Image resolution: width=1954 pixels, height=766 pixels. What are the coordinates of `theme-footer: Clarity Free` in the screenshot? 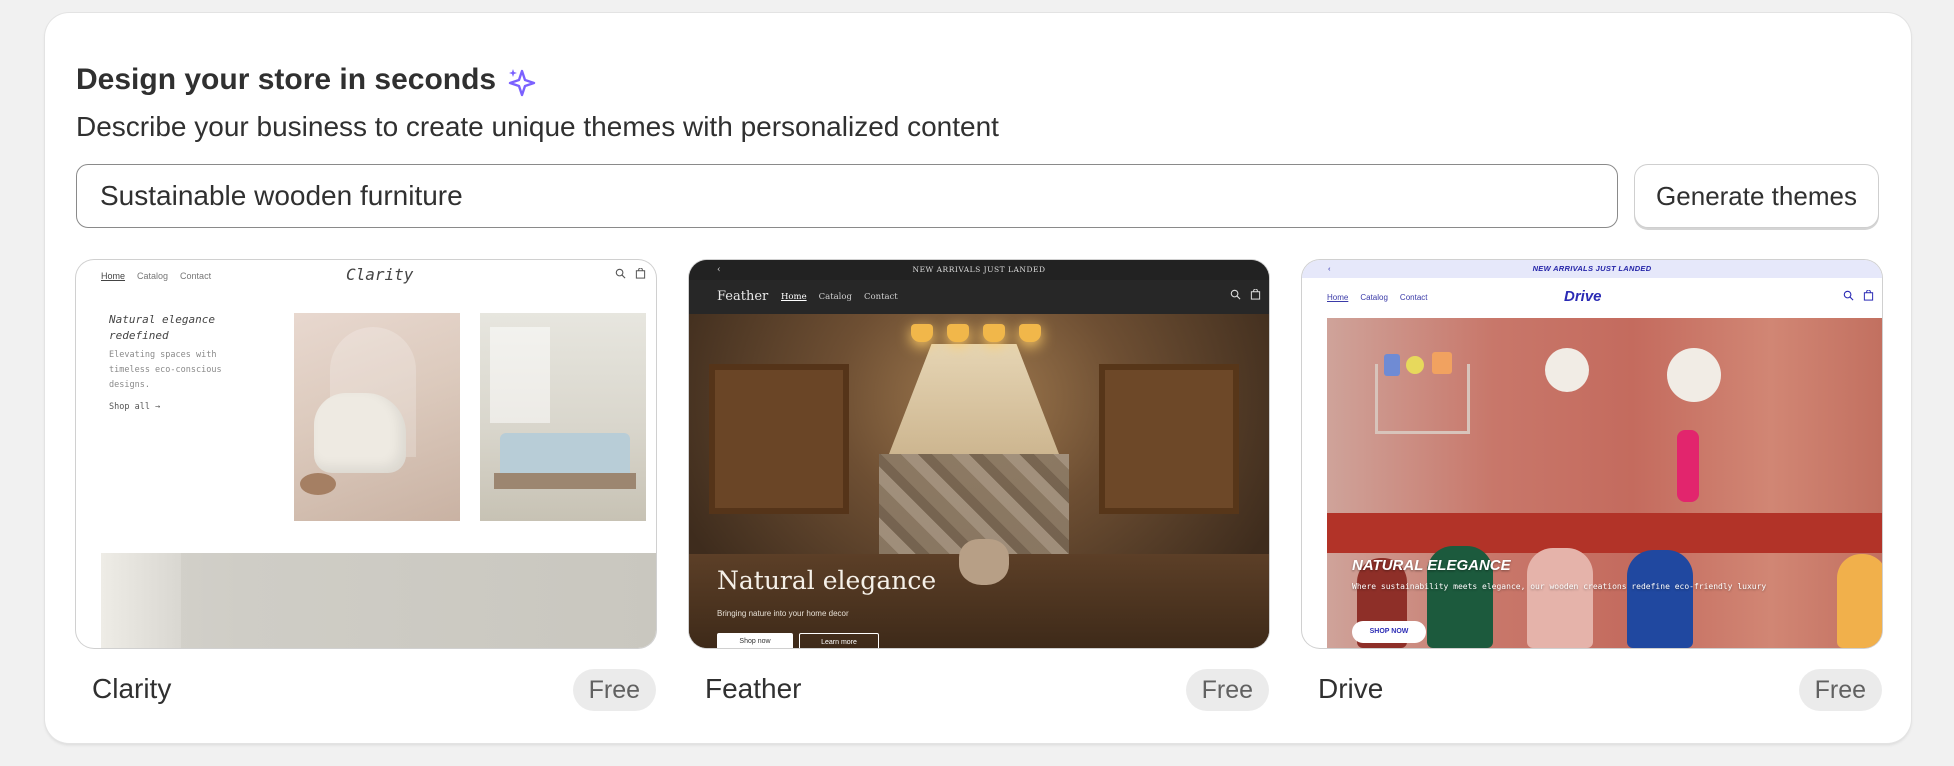 It's located at (366, 690).